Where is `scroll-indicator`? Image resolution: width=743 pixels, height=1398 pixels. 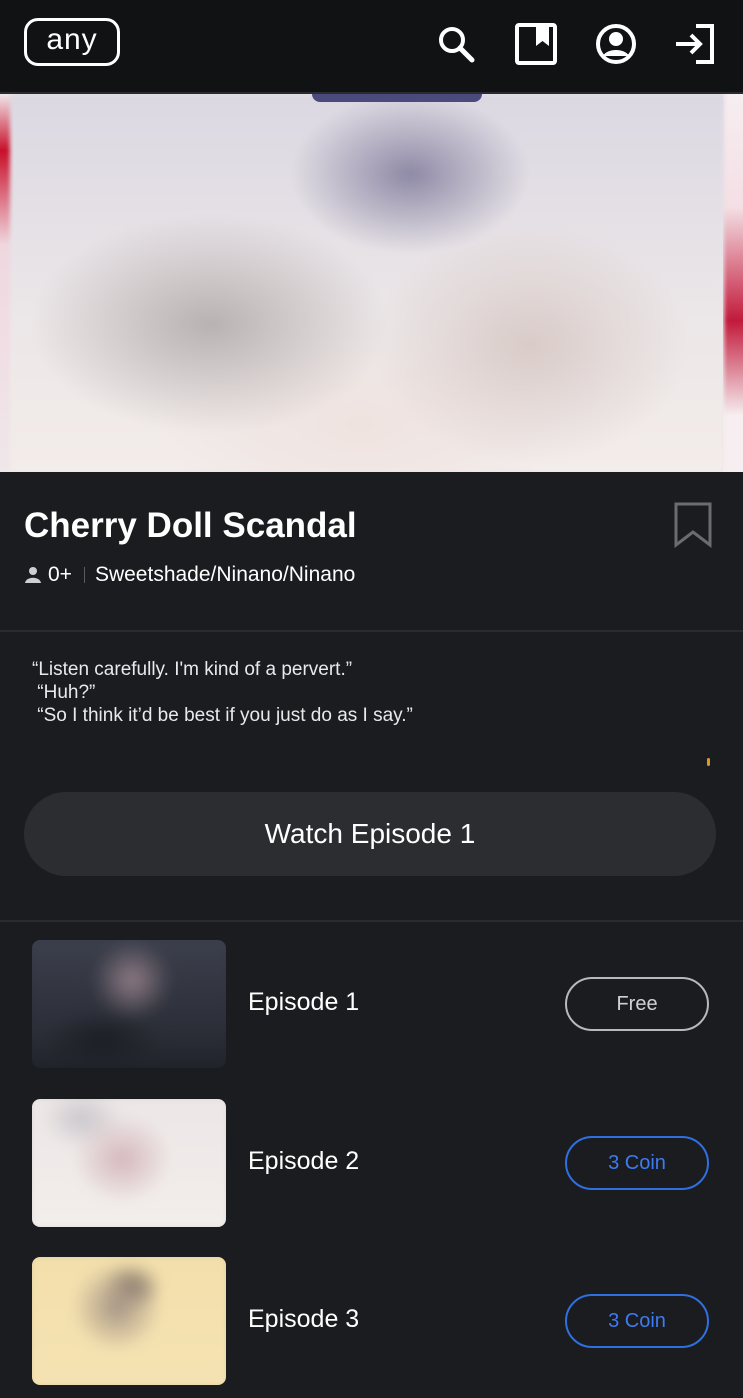 scroll-indicator is located at coordinates (708, 762).